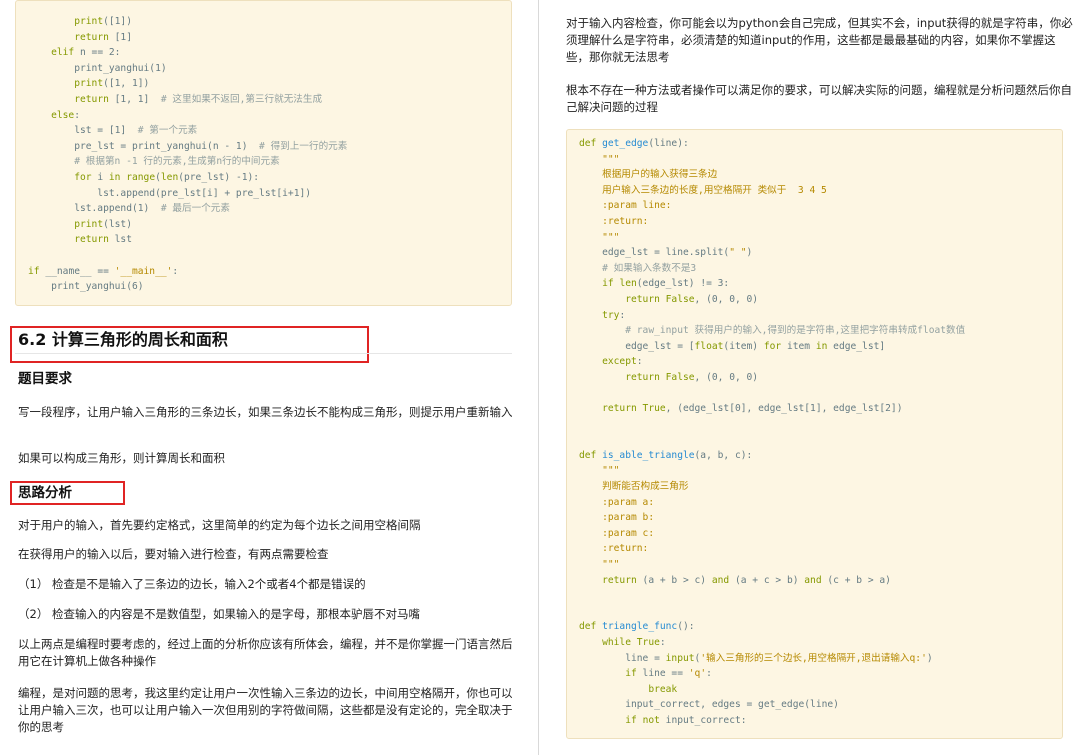  I want to click on code-token: lst = [1], so click(83, 131).